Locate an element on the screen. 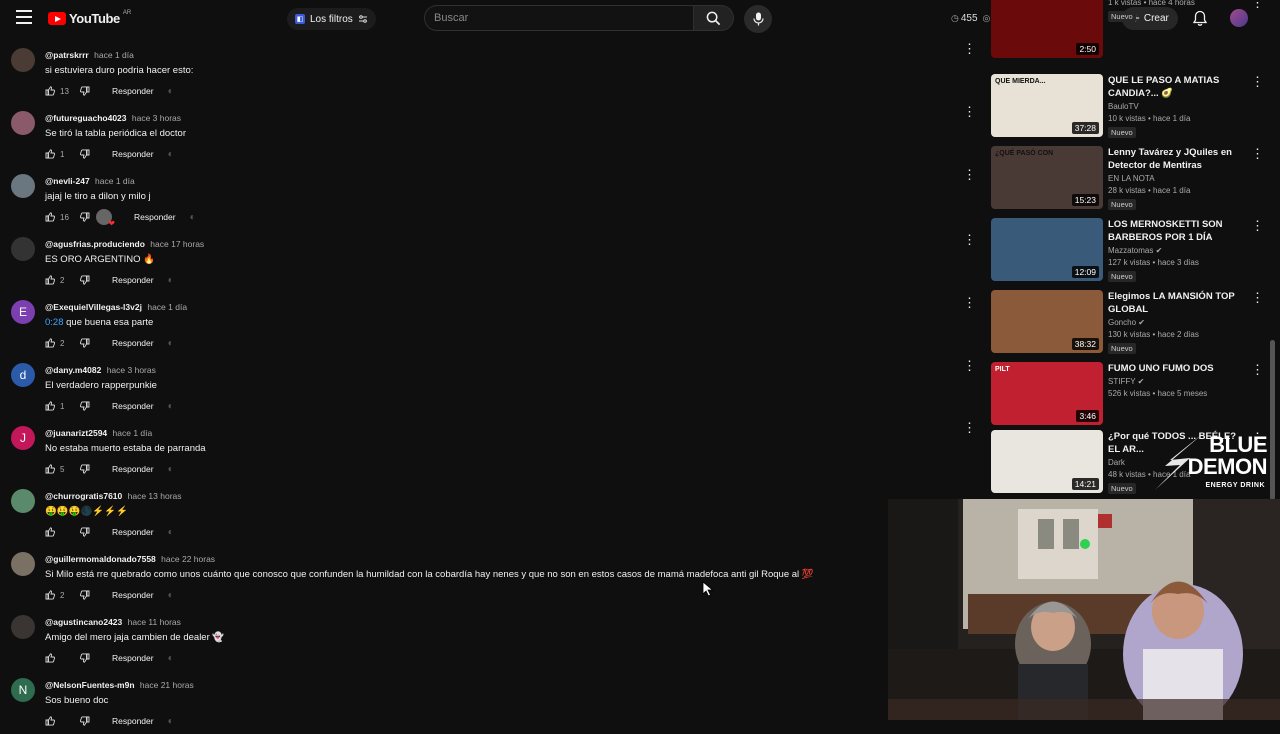 The height and width of the screenshot is (734, 1280). comment-timestamp-link: 0:28 is located at coordinates (54, 322).